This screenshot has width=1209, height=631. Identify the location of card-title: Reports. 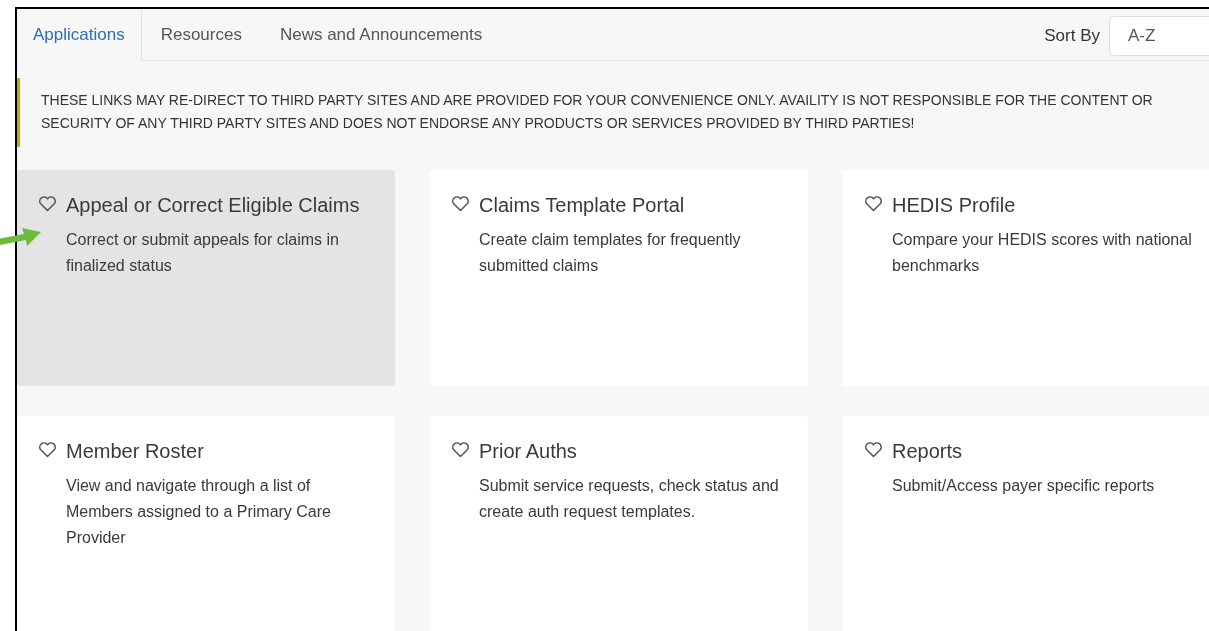
(928, 451).